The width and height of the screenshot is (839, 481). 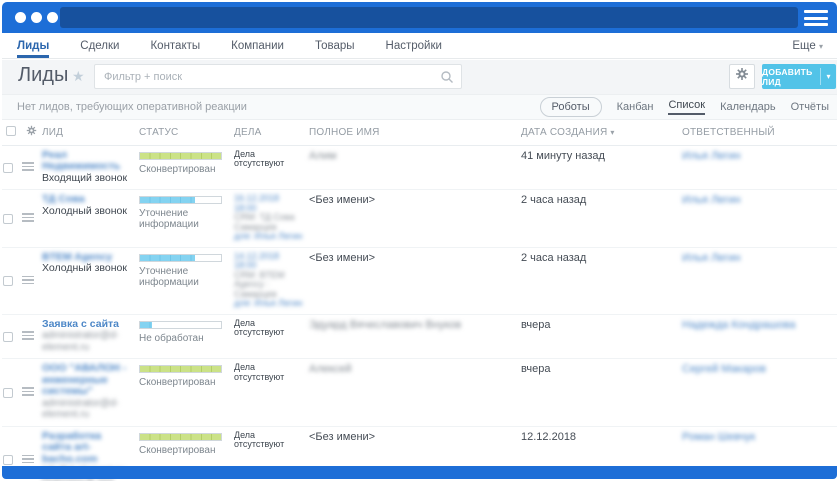 I want to click on select-all-checkbox, so click(x=11, y=130).